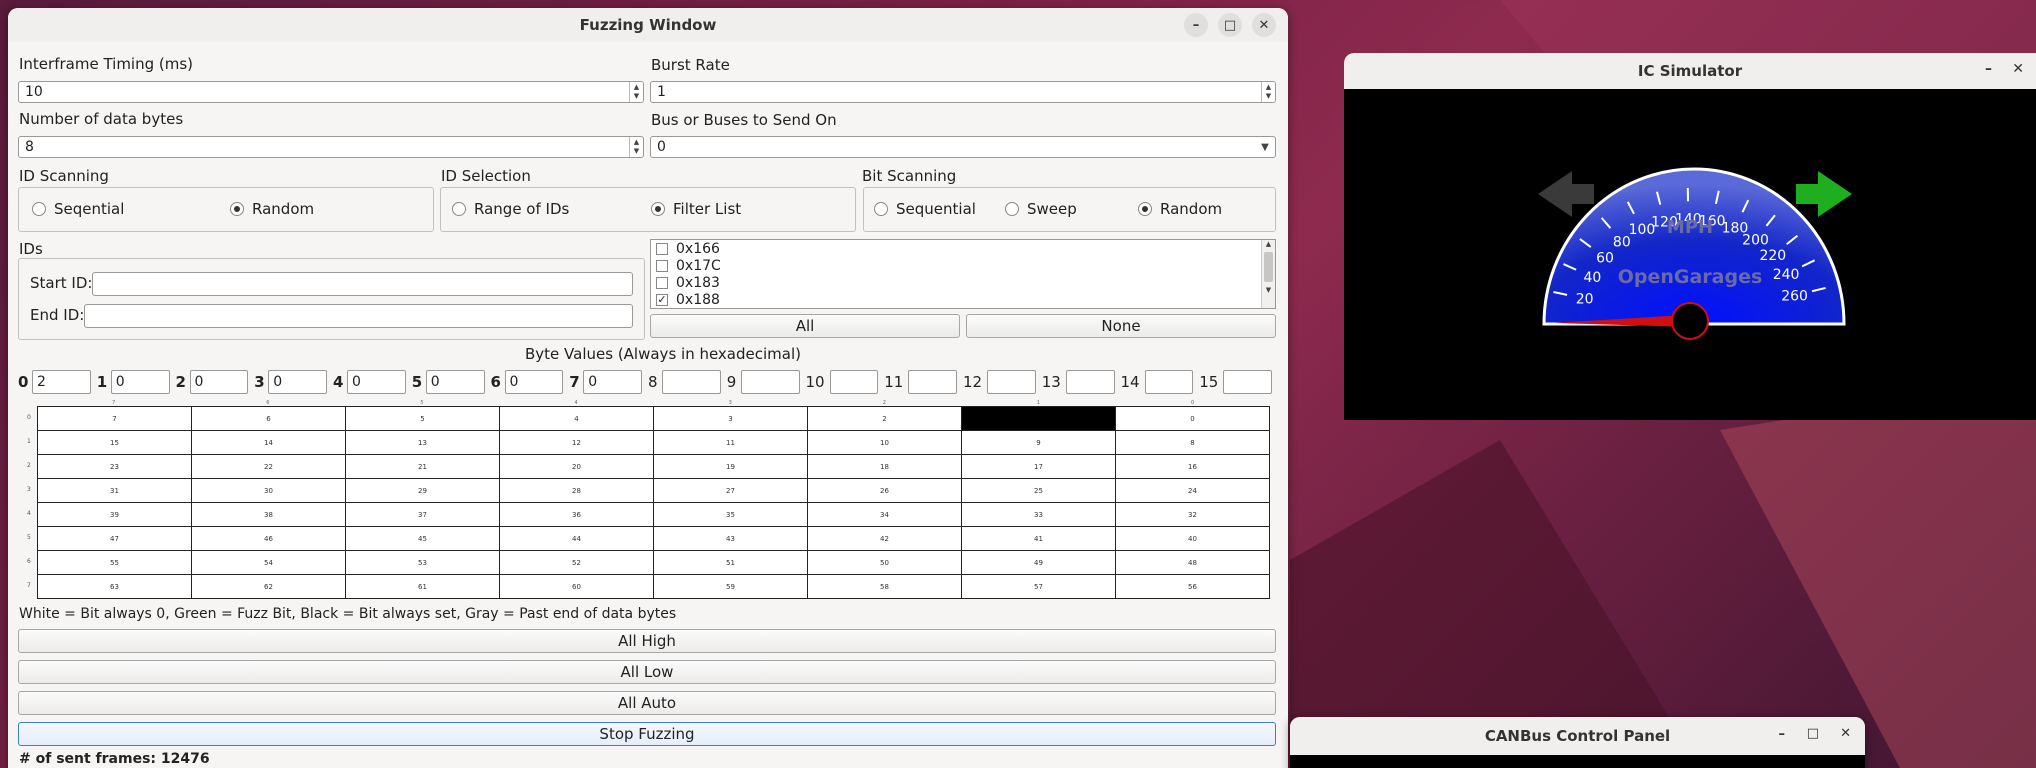  Describe the element at coordinates (647, 734) in the screenshot. I see `stop-fuzzing-button: Stop Fuzzing` at that location.